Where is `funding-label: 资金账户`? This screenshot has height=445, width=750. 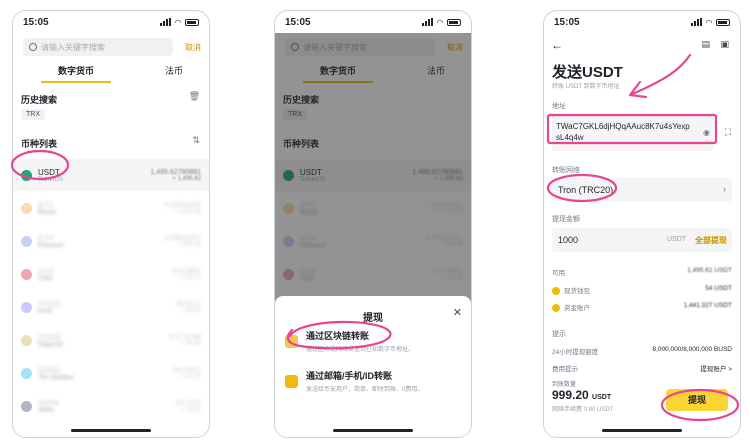 funding-label: 资金账户 is located at coordinates (577, 308).